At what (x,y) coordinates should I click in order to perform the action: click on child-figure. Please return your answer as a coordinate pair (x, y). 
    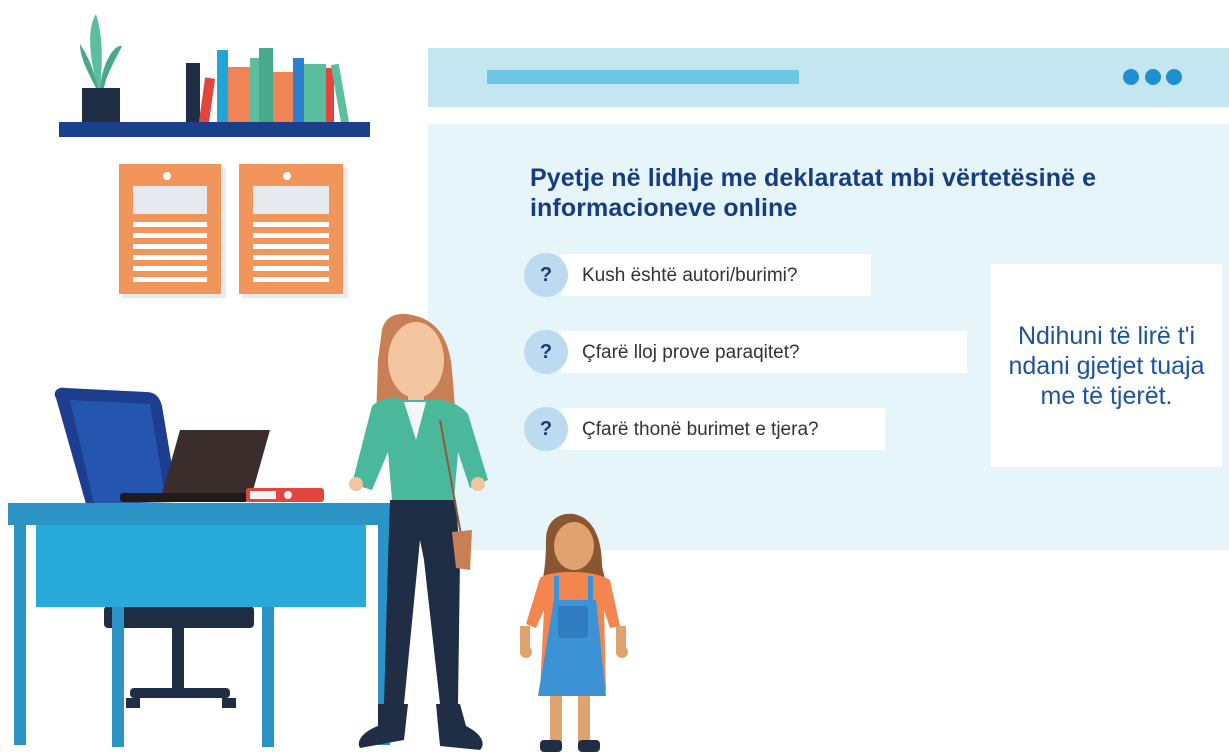
    Looking at the image, I should click on (574, 632).